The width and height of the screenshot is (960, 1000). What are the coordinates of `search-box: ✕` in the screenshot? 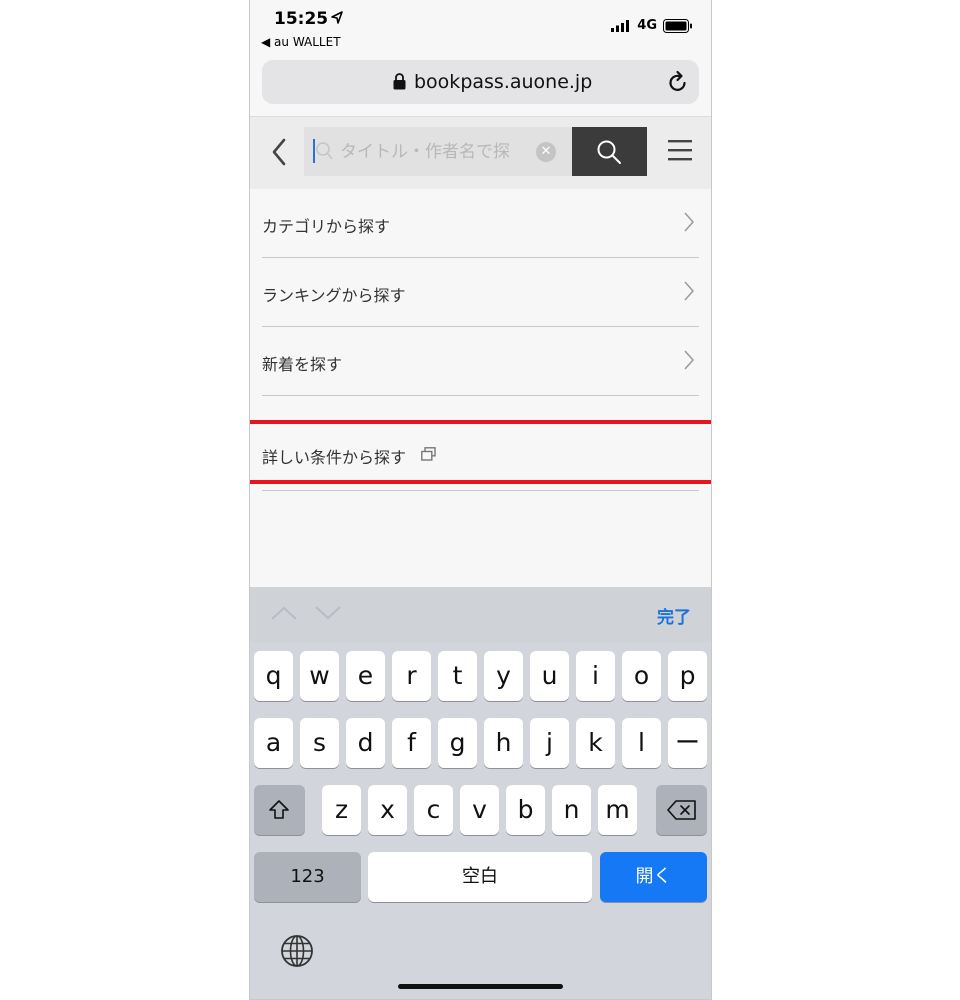 It's located at (439, 151).